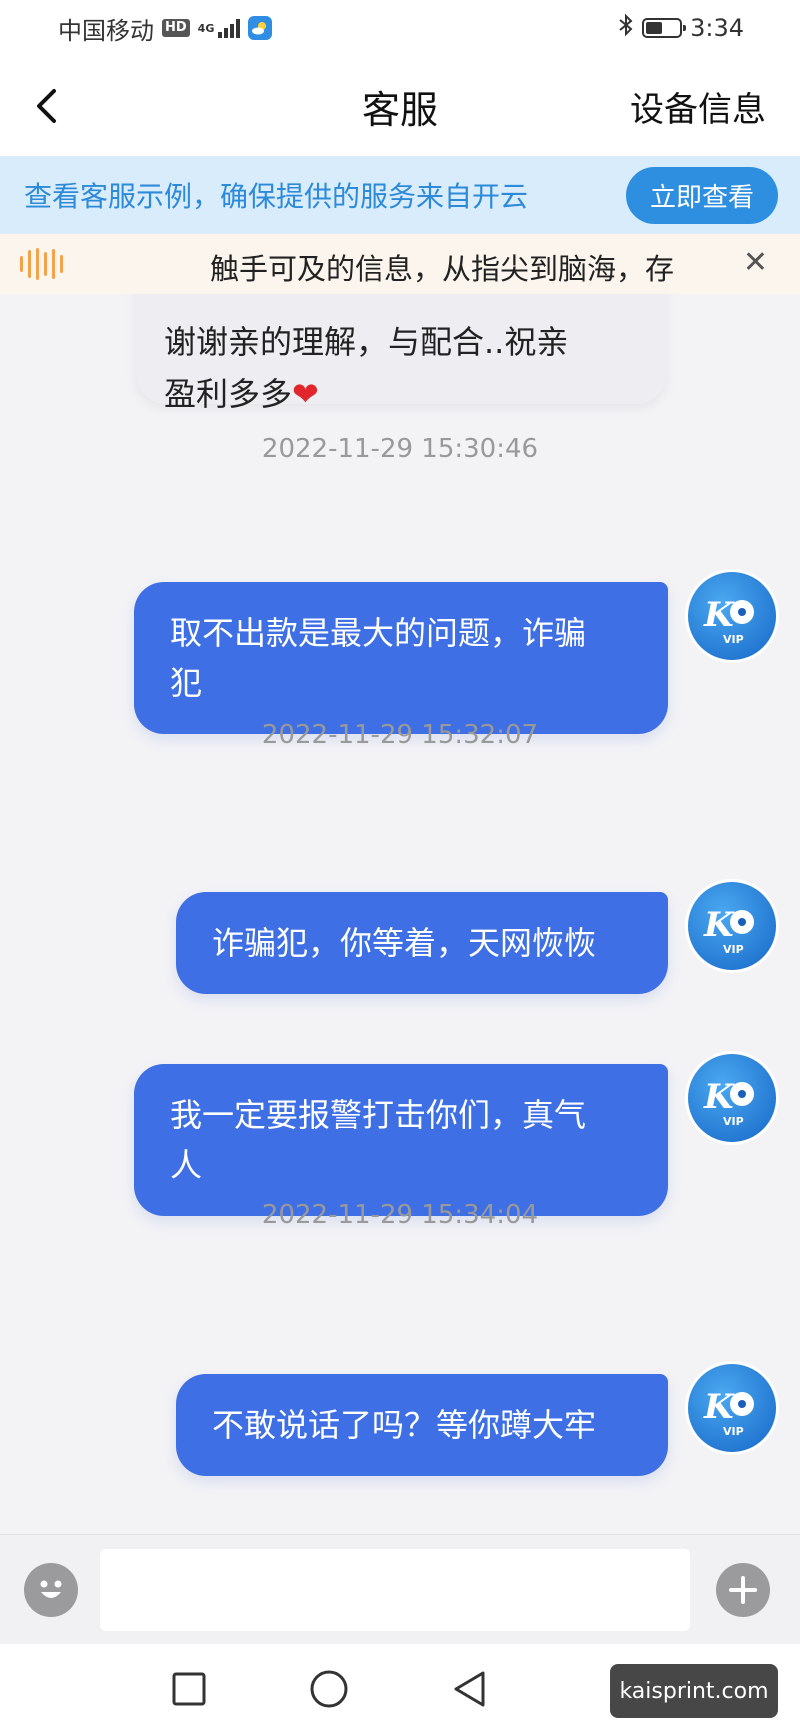  Describe the element at coordinates (664, 28) in the screenshot. I see `battery-icon` at that location.